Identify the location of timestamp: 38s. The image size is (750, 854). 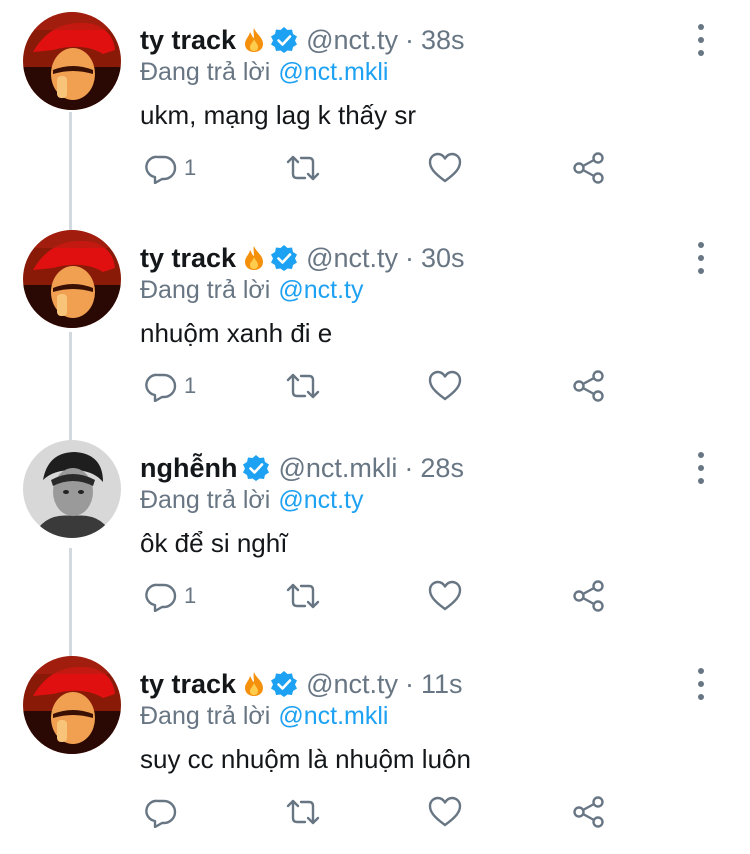
(443, 40).